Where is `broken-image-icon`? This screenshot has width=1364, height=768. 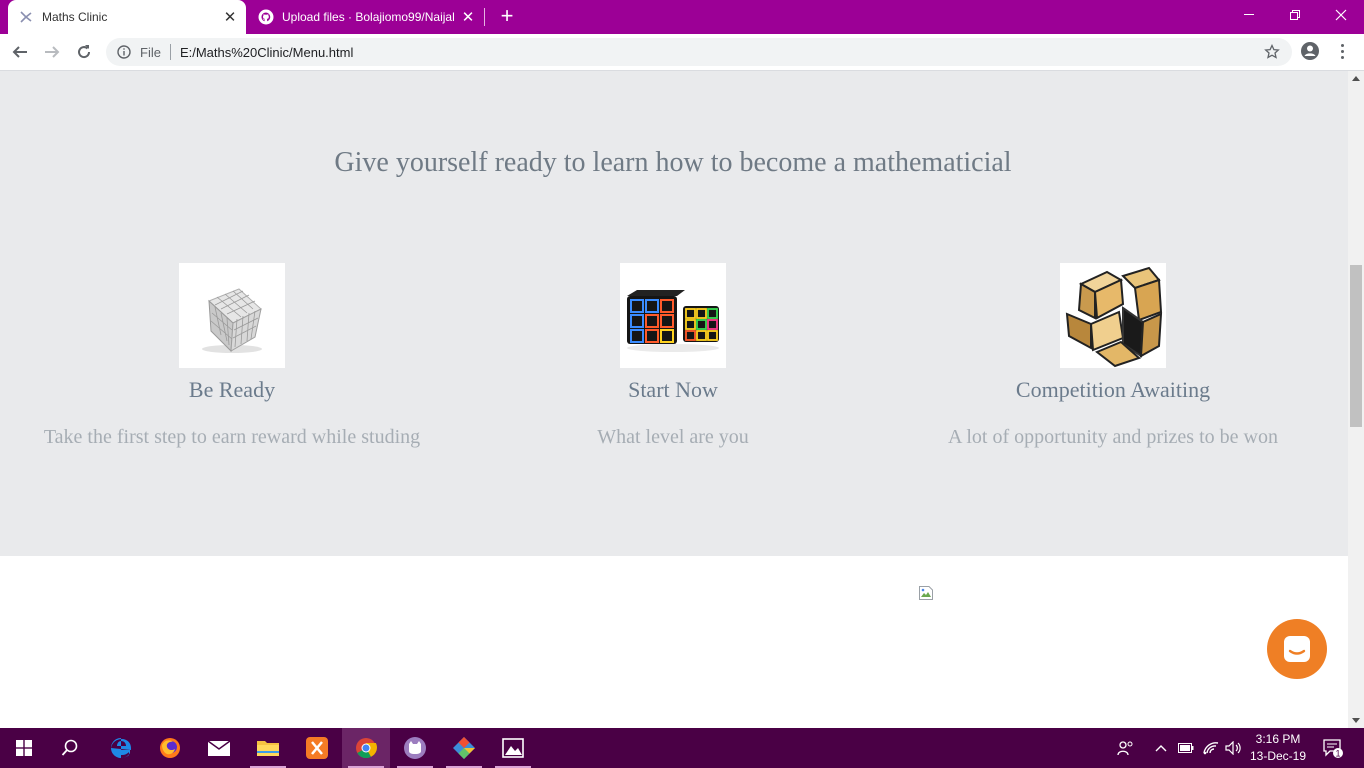 broken-image-icon is located at coordinates (926, 593).